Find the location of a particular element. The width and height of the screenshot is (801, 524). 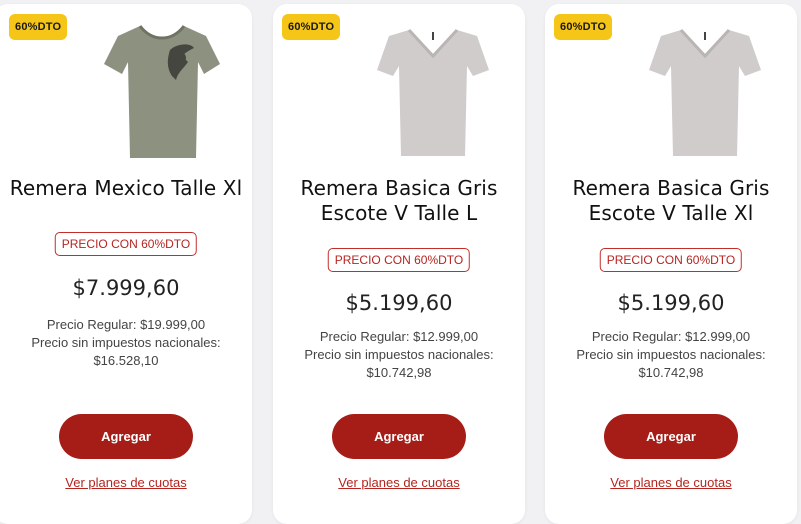

price: $7.999,60 is located at coordinates (126, 288).